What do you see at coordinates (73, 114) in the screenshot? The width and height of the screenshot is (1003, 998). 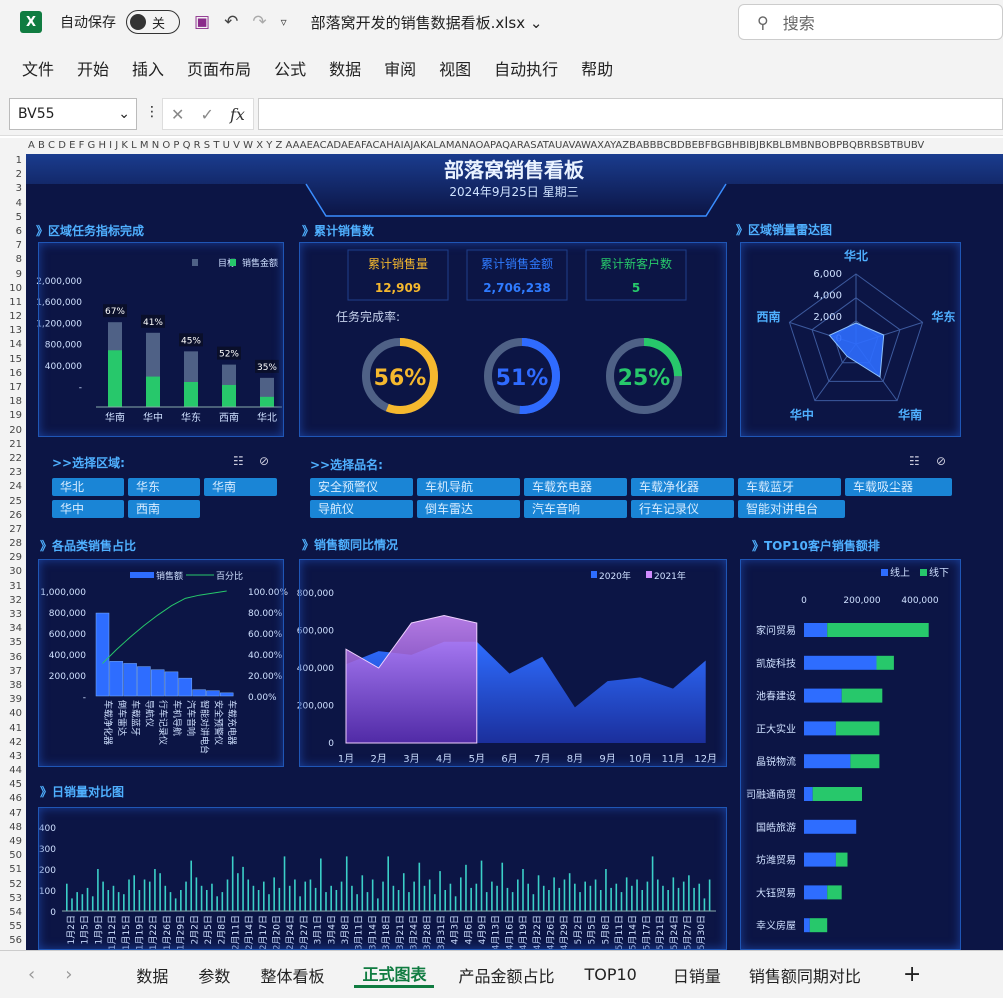 I see `name-box: BV55 ⌄` at bounding box center [73, 114].